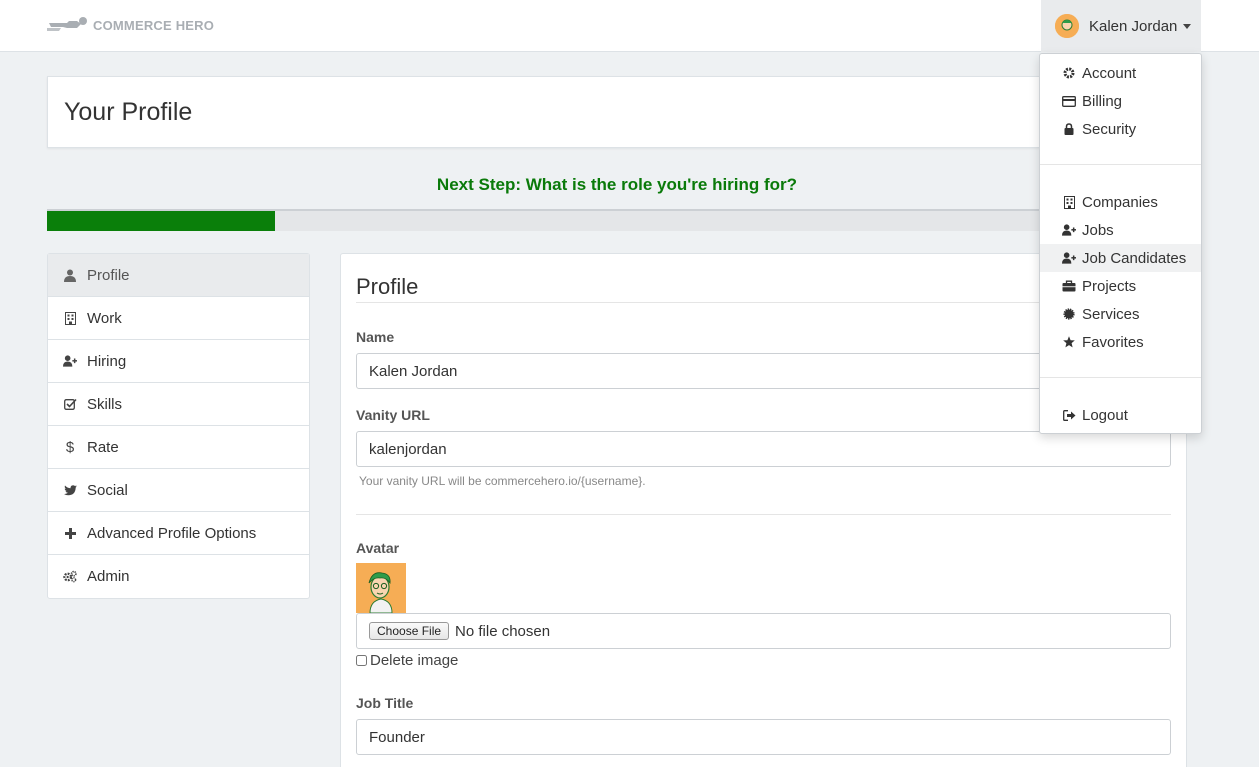 The width and height of the screenshot is (1259, 767). I want to click on menu-item-services: Services, so click(1120, 314).